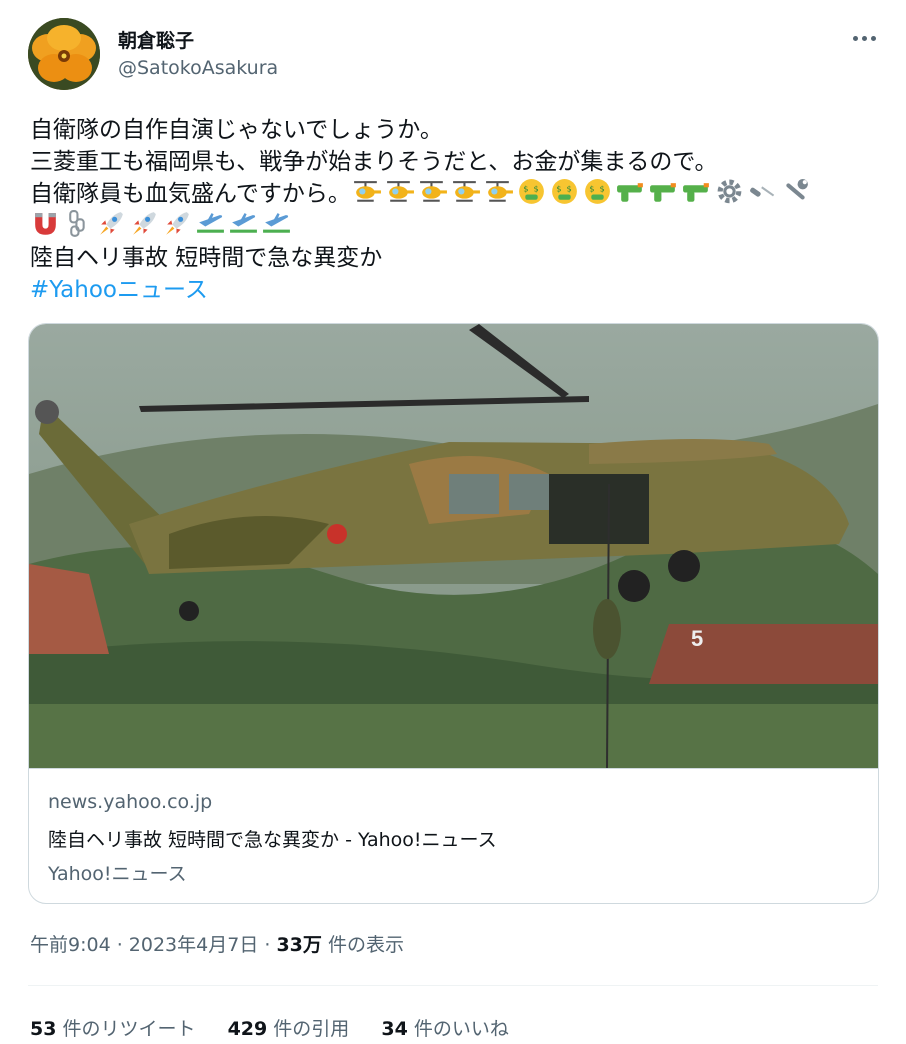 Image resolution: width=906 pixels, height=1044 pixels. Describe the element at coordinates (394, 1029) in the screenshot. I see `likes-count: 34` at that location.